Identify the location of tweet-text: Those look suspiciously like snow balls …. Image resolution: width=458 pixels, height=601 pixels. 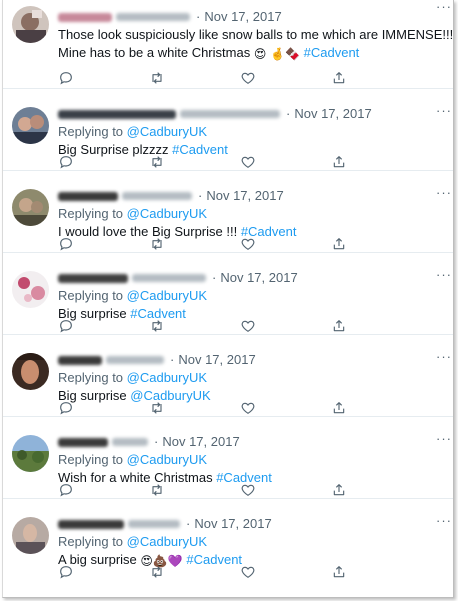
(256, 34).